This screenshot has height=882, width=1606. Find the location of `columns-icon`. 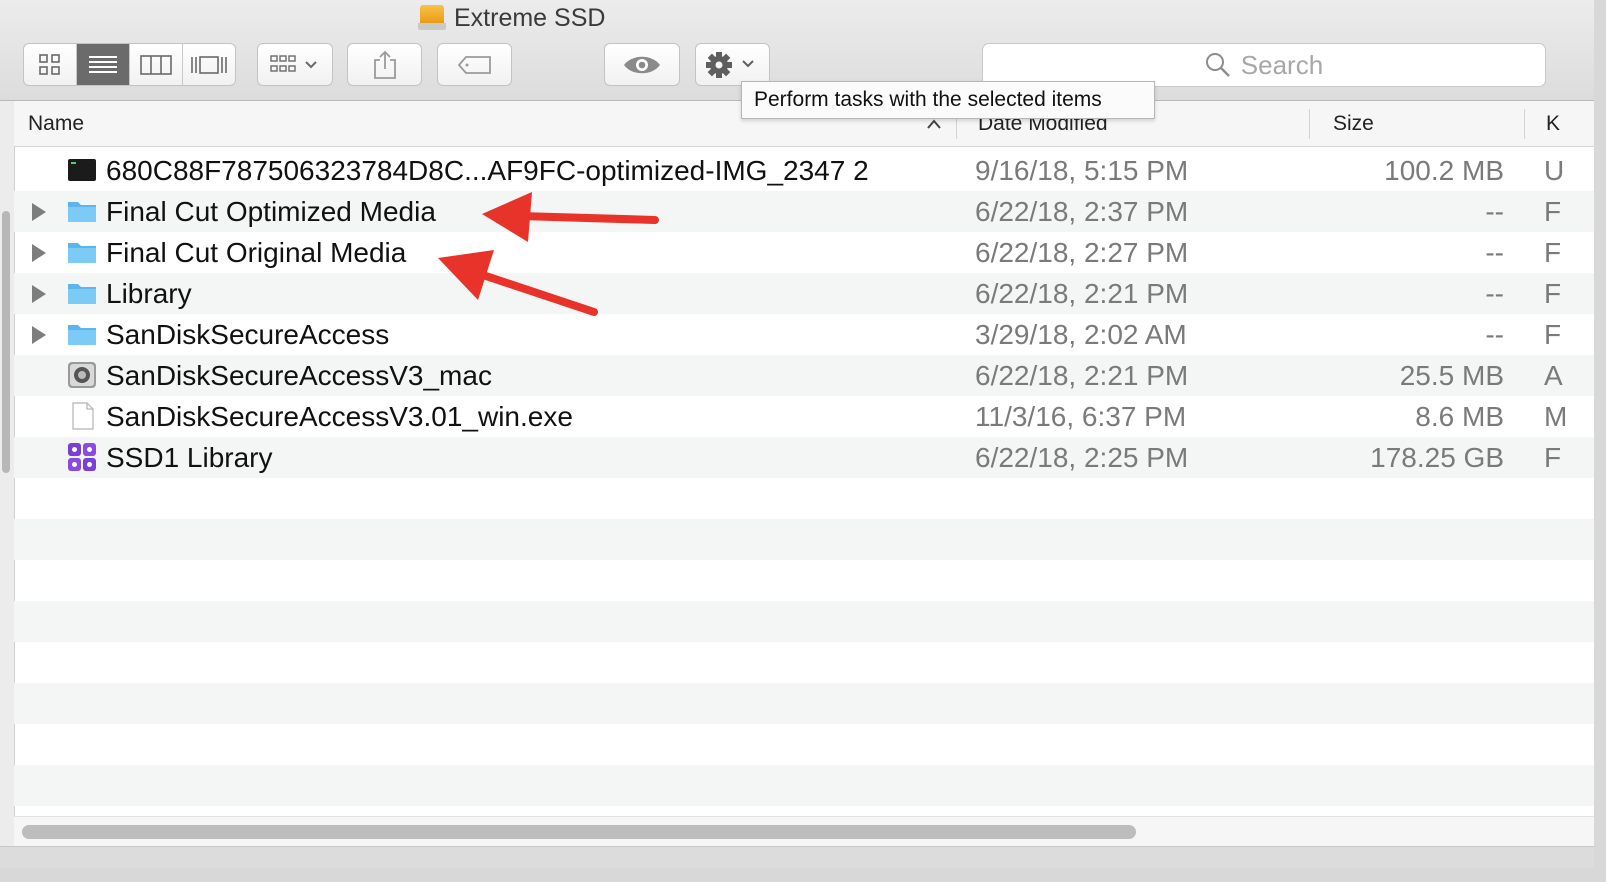

columns-icon is located at coordinates (156, 64).